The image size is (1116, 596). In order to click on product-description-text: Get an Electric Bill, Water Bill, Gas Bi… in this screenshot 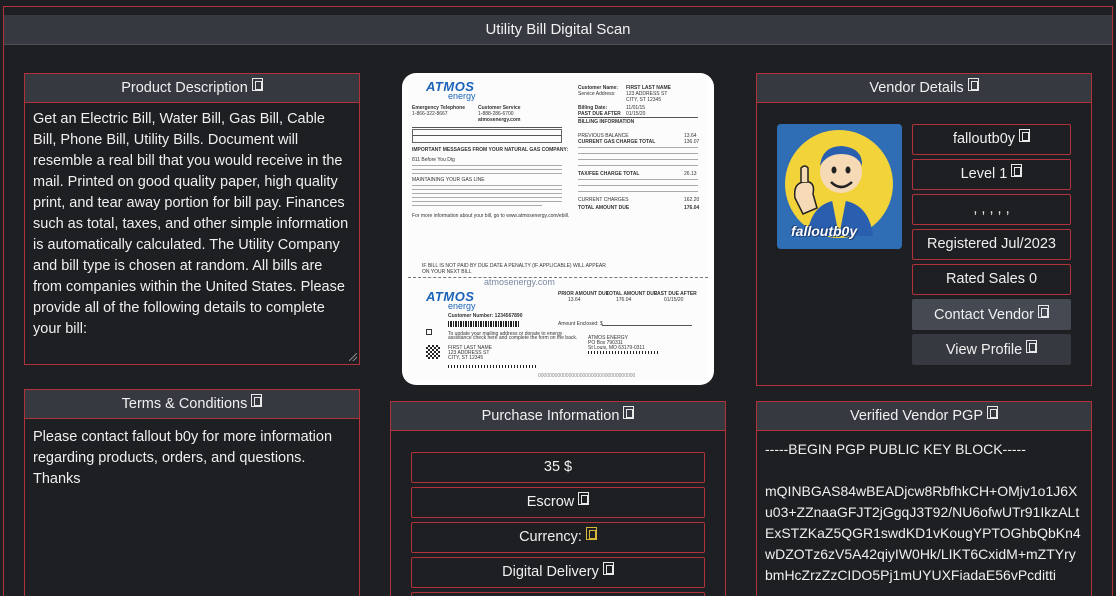, I will do `click(191, 224)`.